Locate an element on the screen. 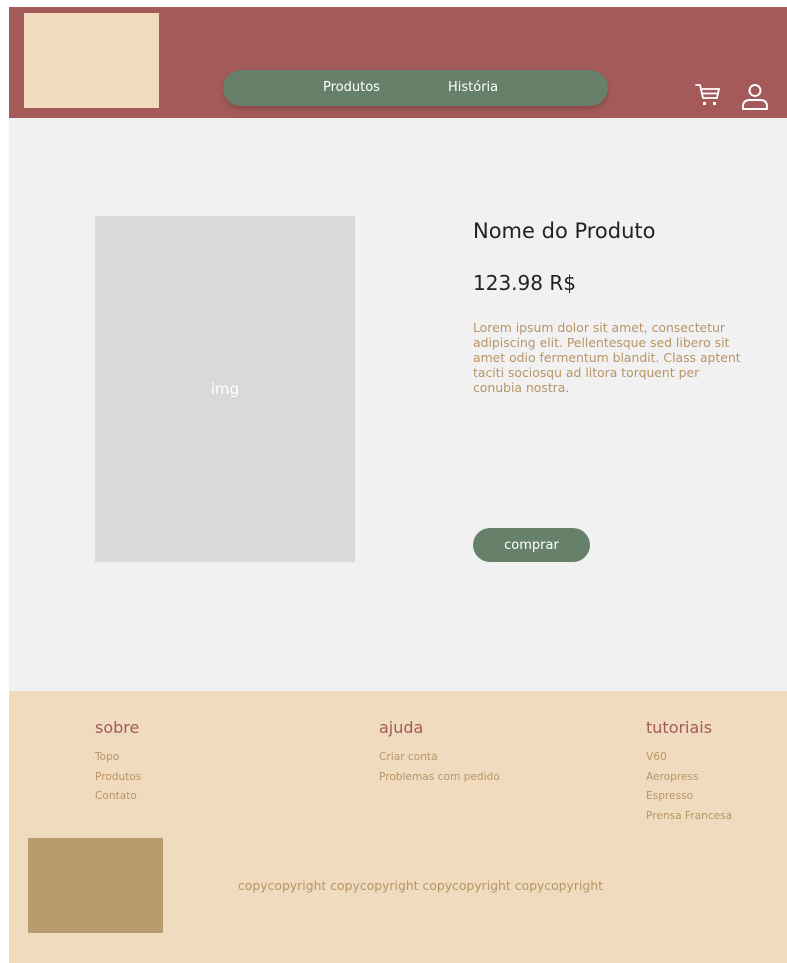 This screenshot has width=787, height=963. nav-link-historia: História is located at coordinates (473, 88).